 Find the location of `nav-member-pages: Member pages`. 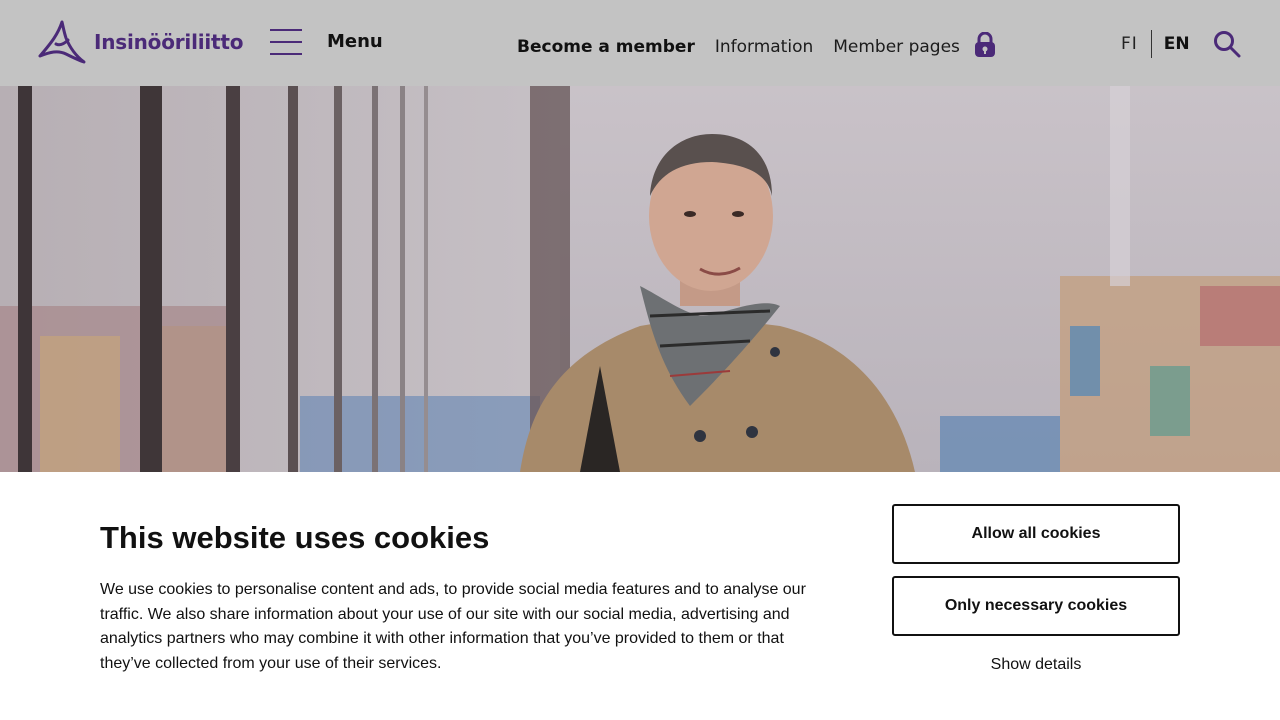

nav-member-pages: Member pages is located at coordinates (896, 47).